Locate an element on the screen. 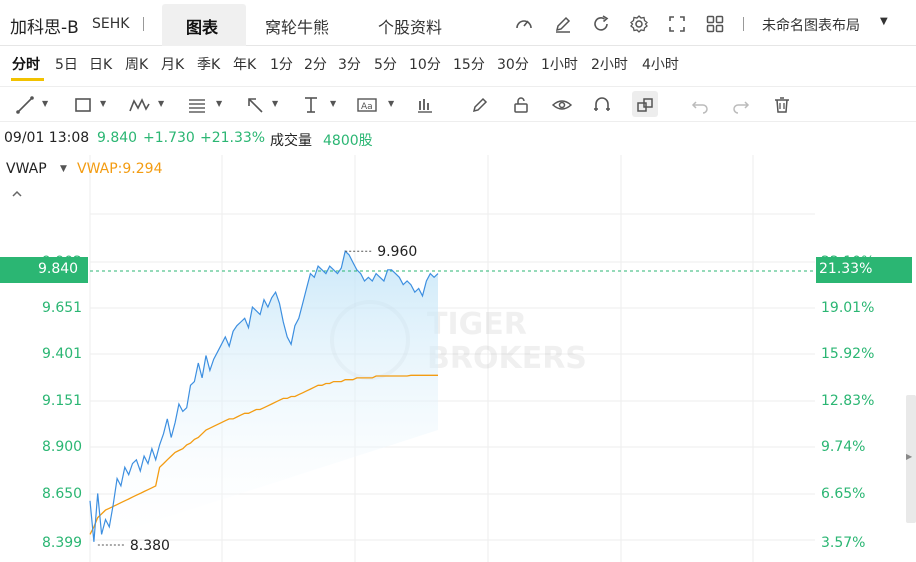 Image resolution: width=916 pixels, height=562 pixels. quote-change-pct: +21.33% is located at coordinates (233, 138).